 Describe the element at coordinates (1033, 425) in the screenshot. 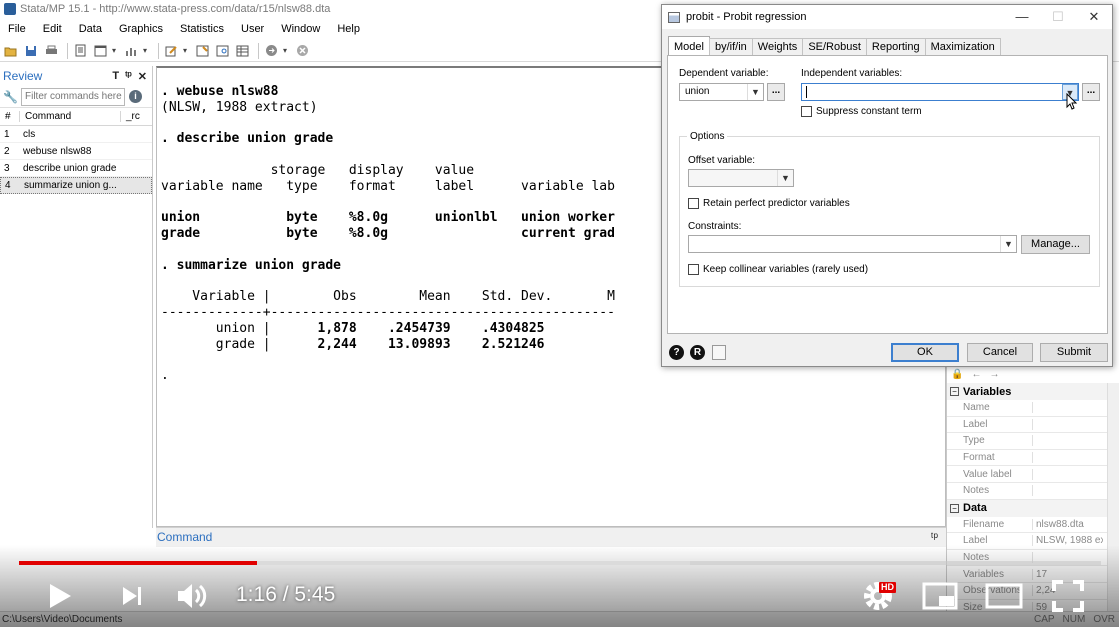

I see `property-row: Label` at that location.